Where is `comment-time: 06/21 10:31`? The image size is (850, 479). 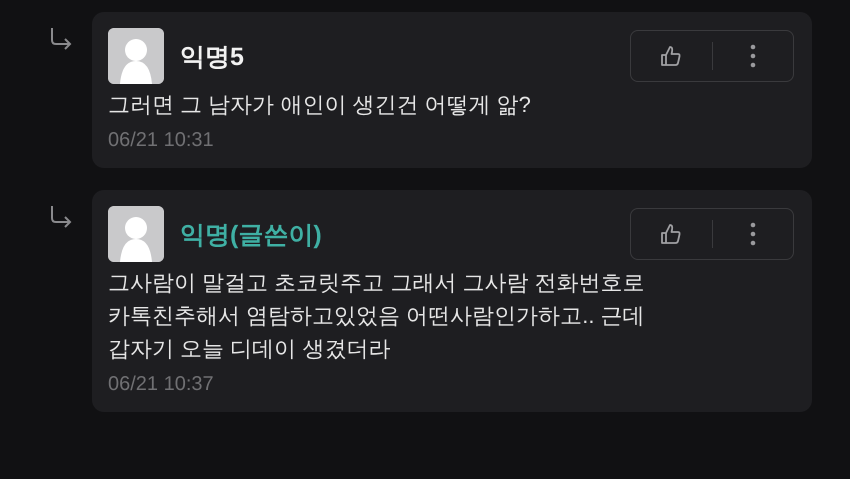
comment-time: 06/21 10:31 is located at coordinates (161, 140).